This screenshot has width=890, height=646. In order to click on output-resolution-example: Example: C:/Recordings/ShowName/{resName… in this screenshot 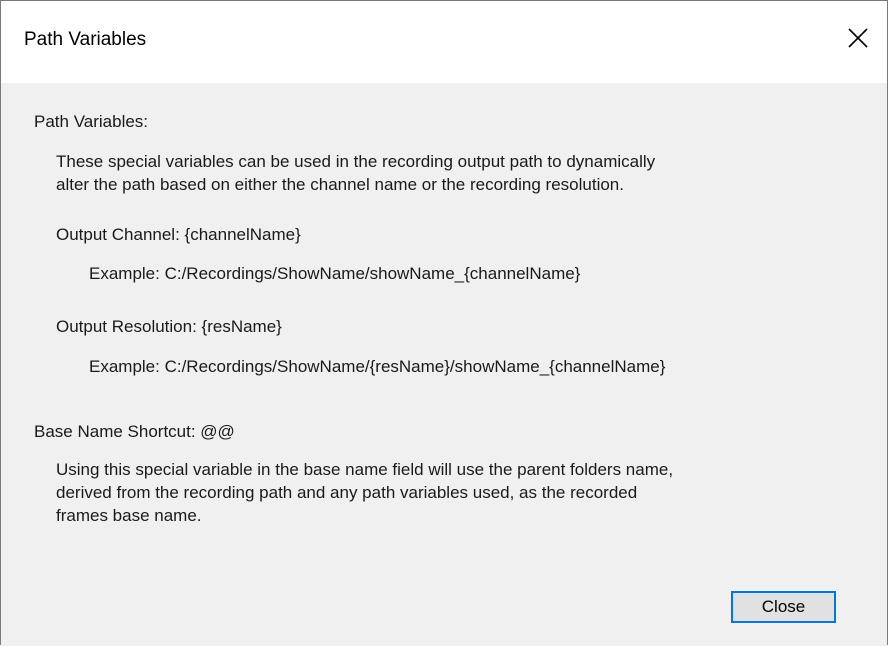, I will do `click(377, 366)`.